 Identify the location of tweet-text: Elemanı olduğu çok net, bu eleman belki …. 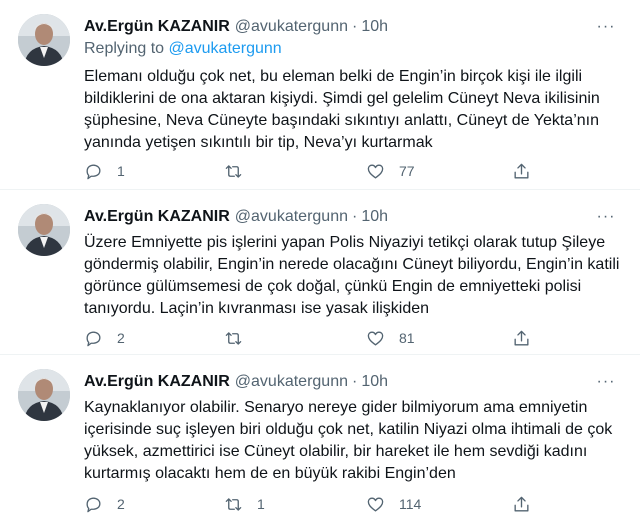
(342, 109).